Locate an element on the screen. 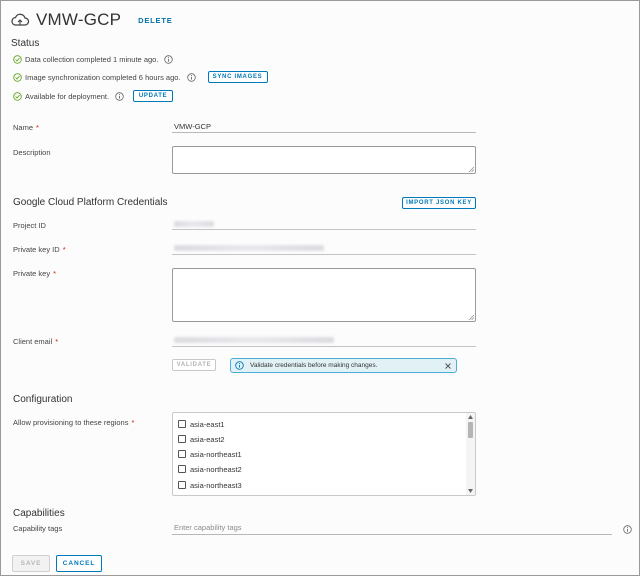  scroll-down-icon is located at coordinates (470, 491).